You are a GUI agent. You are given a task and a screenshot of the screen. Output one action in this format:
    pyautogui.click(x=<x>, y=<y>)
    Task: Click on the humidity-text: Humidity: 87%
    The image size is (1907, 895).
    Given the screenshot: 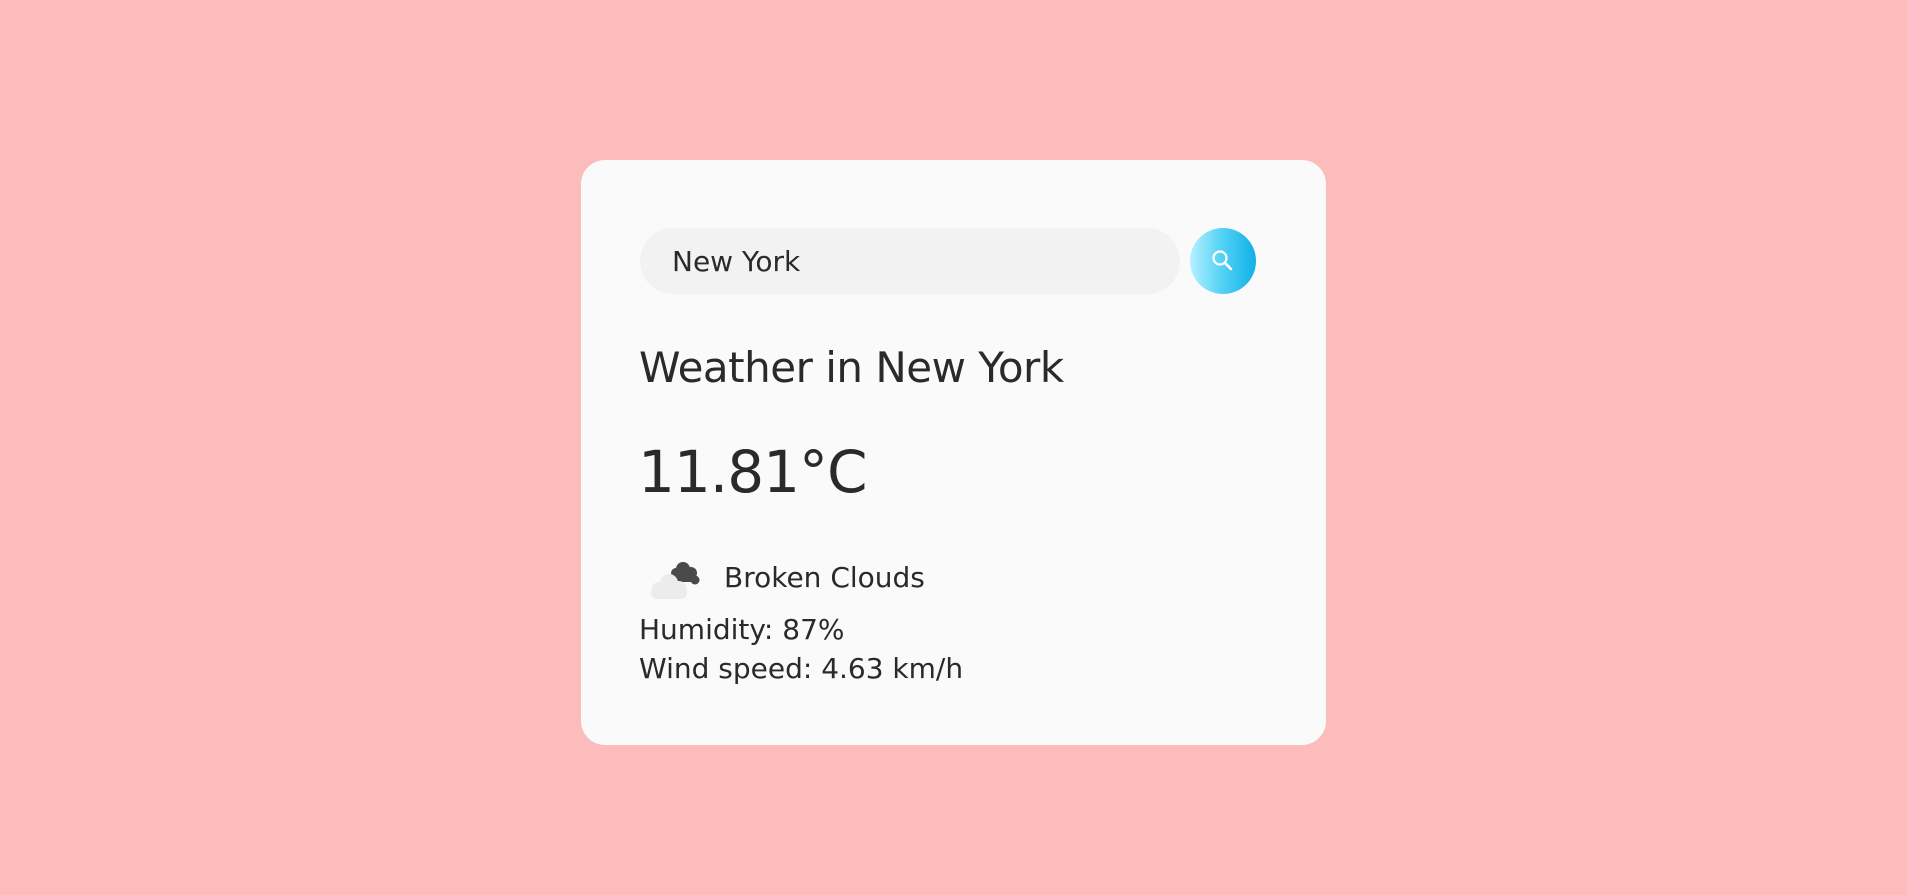 What is the action you would take?
    pyautogui.click(x=742, y=629)
    